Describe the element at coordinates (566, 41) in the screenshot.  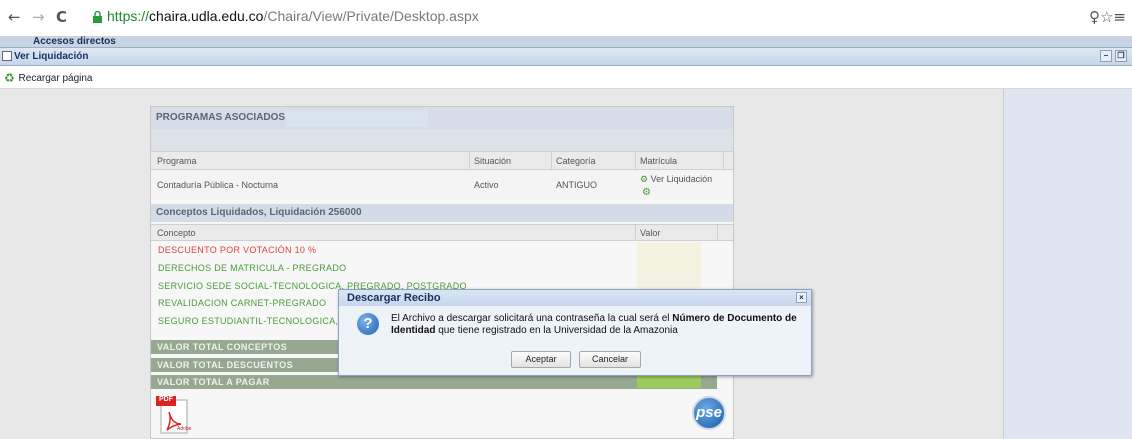
I see `accesos-directos-bar: Accesos directos` at that location.